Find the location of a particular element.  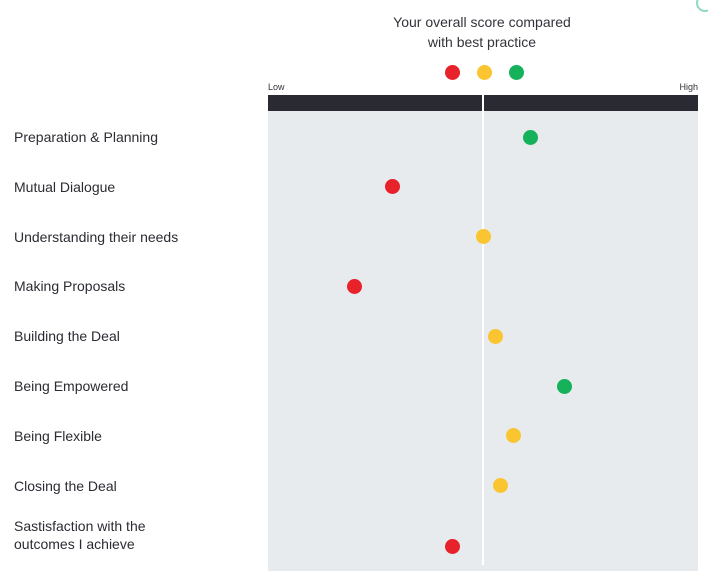

axis-high-label: High is located at coordinates (688, 87).